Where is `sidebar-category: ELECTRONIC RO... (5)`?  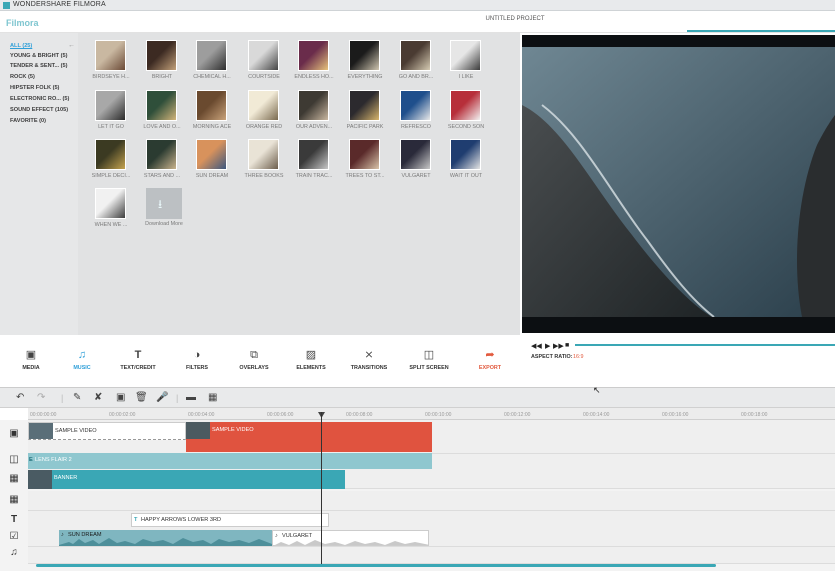
sidebar-category: ELECTRONIC RO... (5) is located at coordinates (39, 99).